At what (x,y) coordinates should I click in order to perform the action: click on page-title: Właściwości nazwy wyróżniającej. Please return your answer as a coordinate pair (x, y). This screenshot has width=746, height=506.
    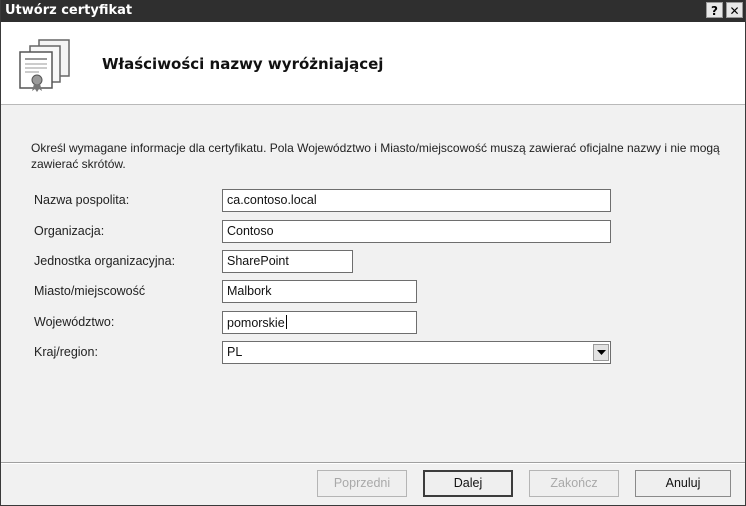
    Looking at the image, I should click on (243, 64).